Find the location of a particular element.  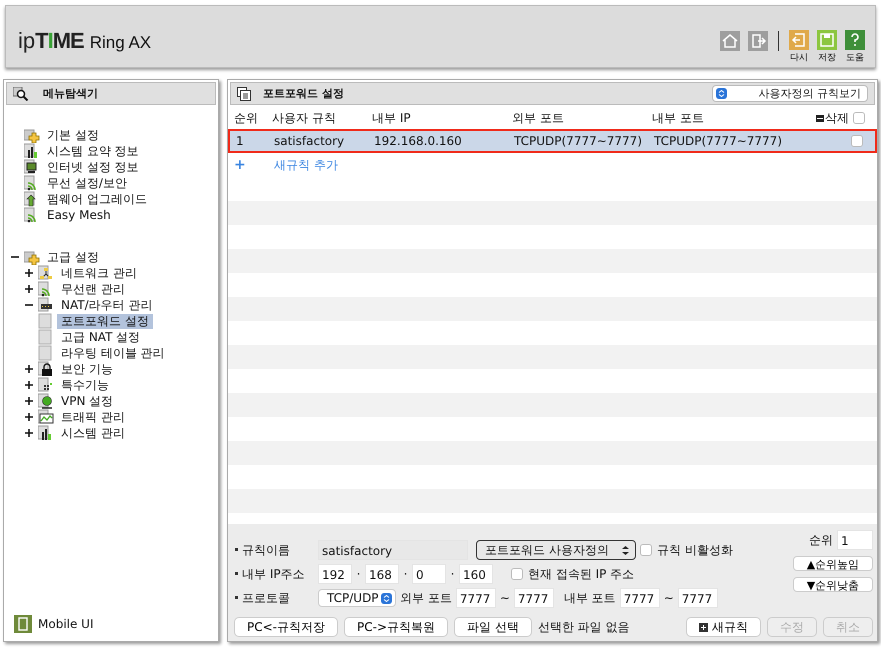

search-icon is located at coordinates (21, 93).